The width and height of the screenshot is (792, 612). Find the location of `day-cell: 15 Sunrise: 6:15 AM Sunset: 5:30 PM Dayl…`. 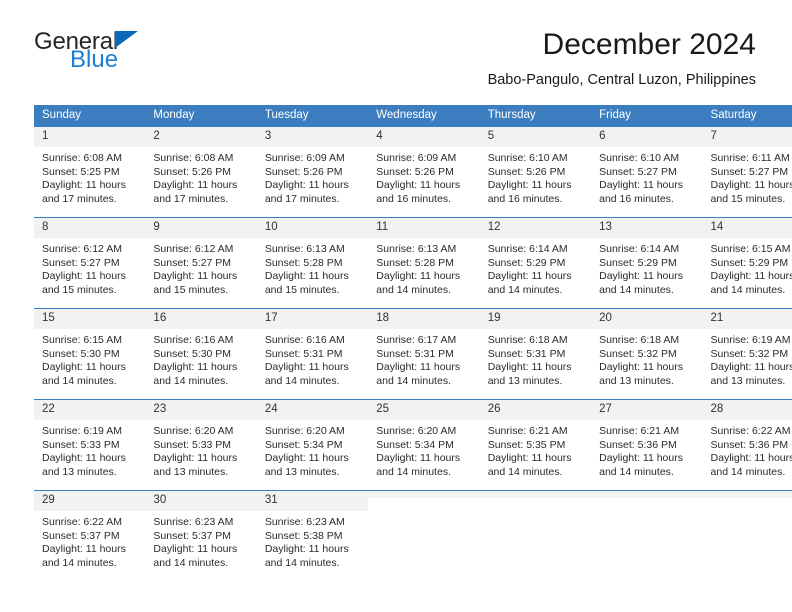

day-cell: 15 Sunrise: 6:15 AM Sunset: 5:30 PM Dayl… is located at coordinates (90, 354).